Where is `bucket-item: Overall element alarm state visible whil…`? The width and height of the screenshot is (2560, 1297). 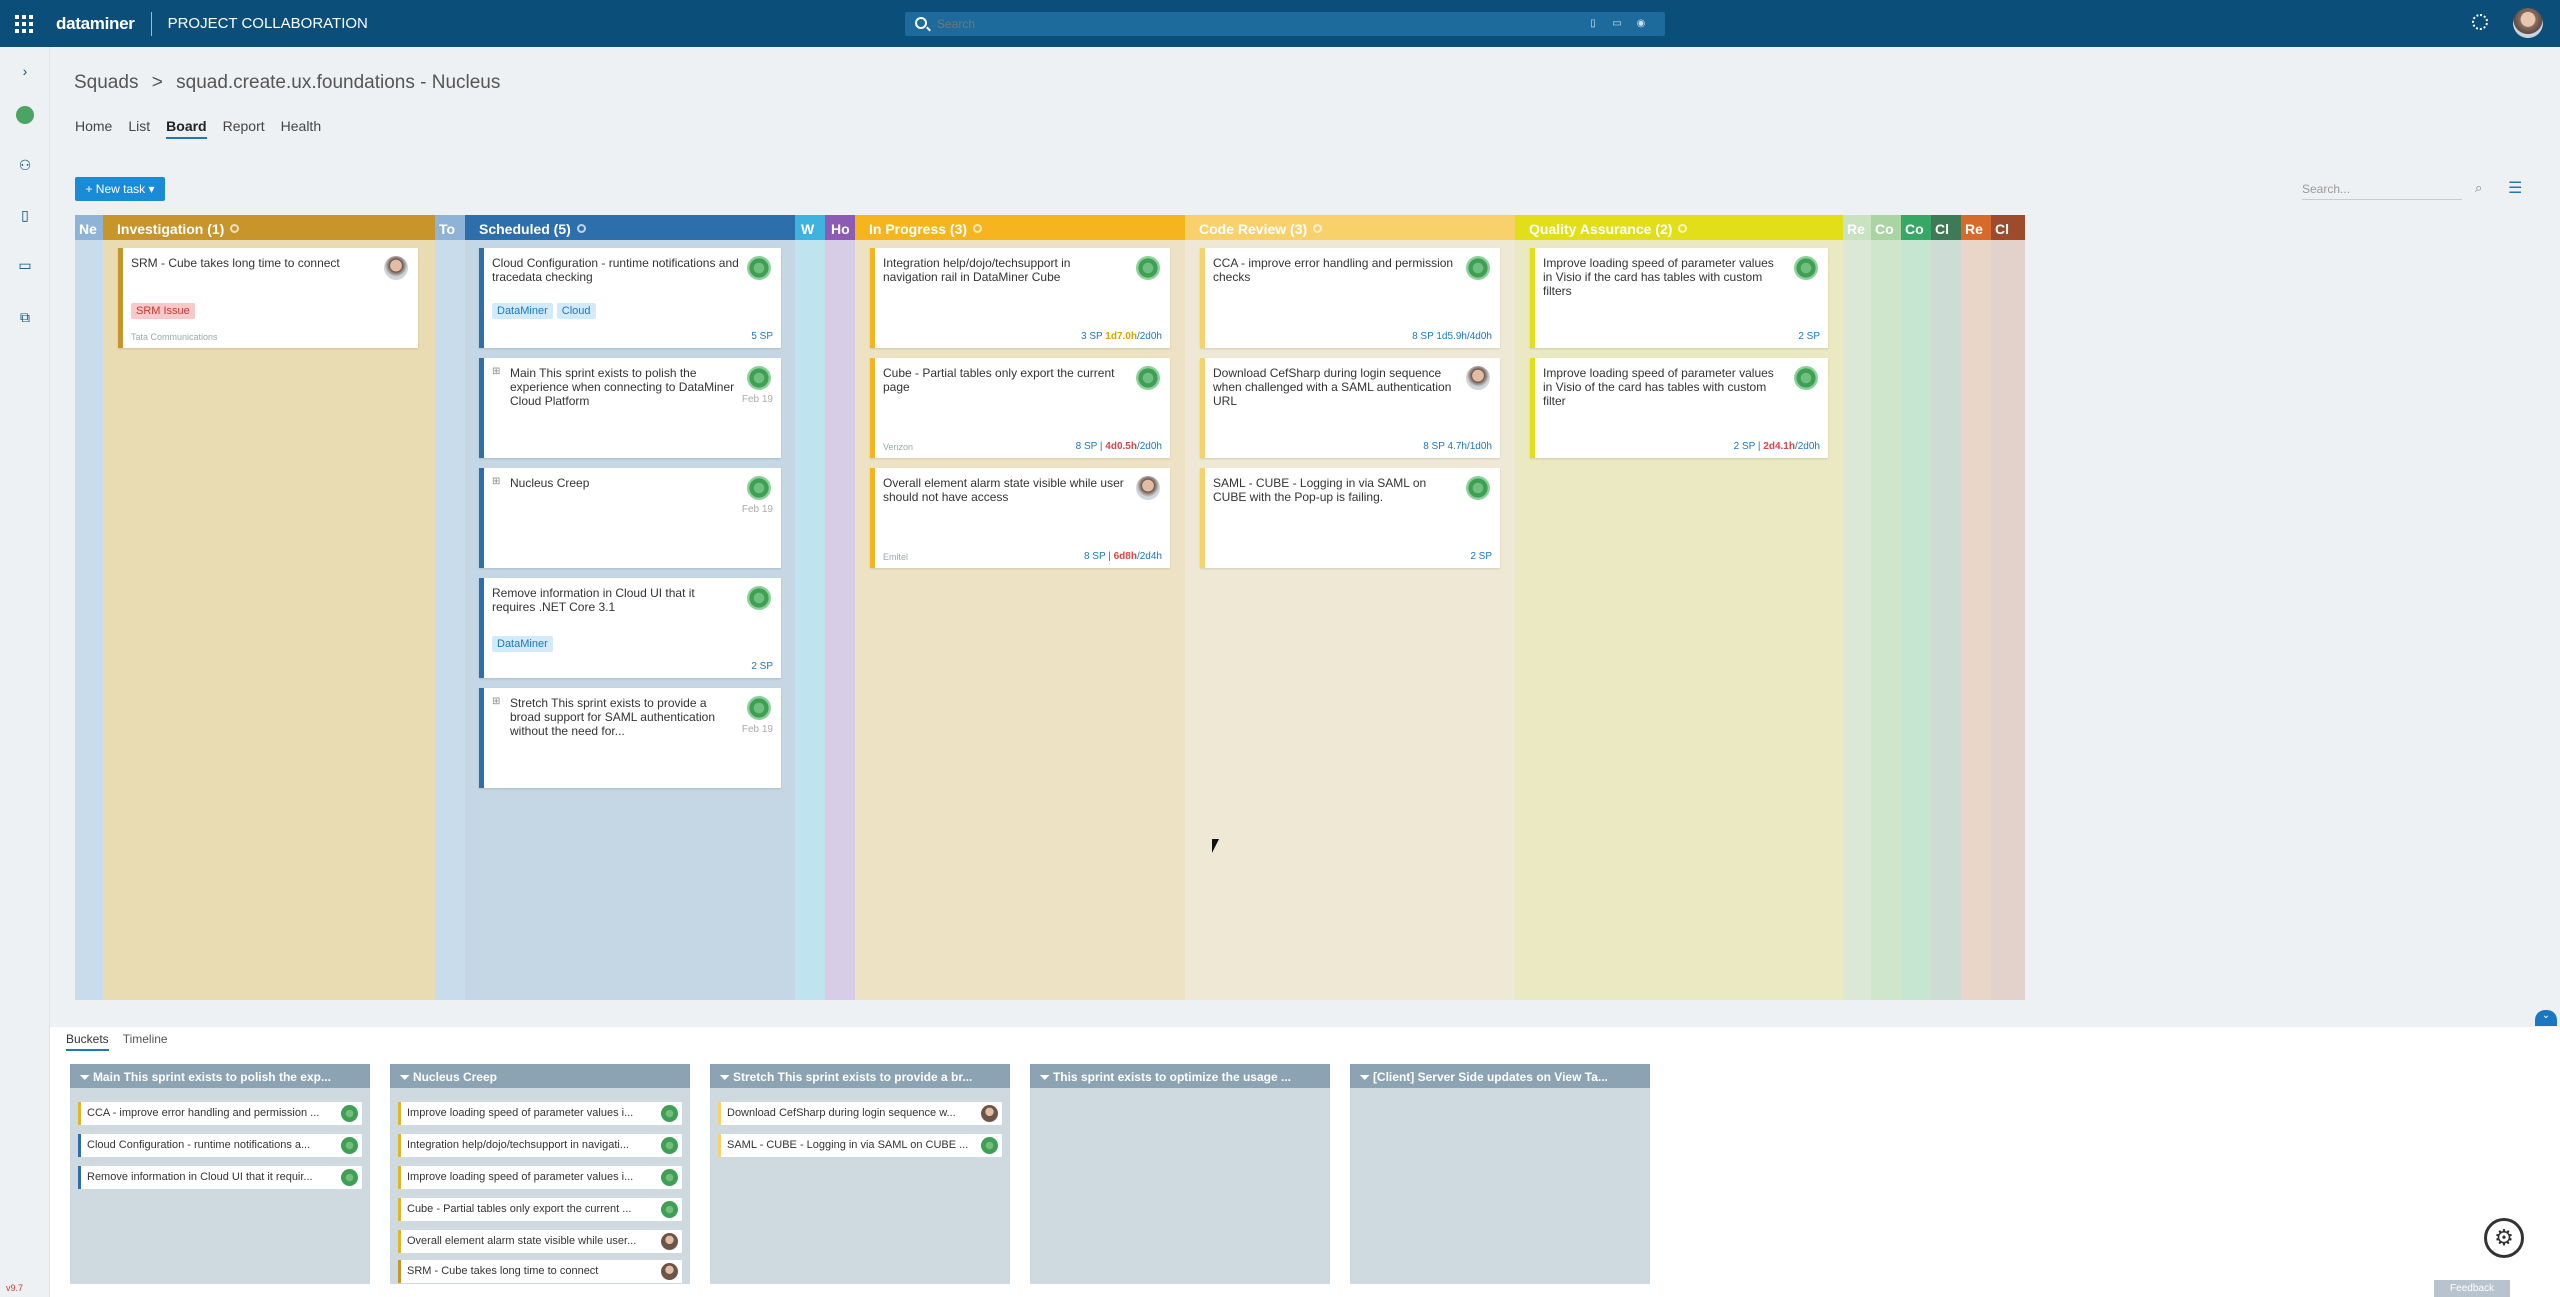
bucket-item: Overall element alarm state visible whil… is located at coordinates (540, 1241).